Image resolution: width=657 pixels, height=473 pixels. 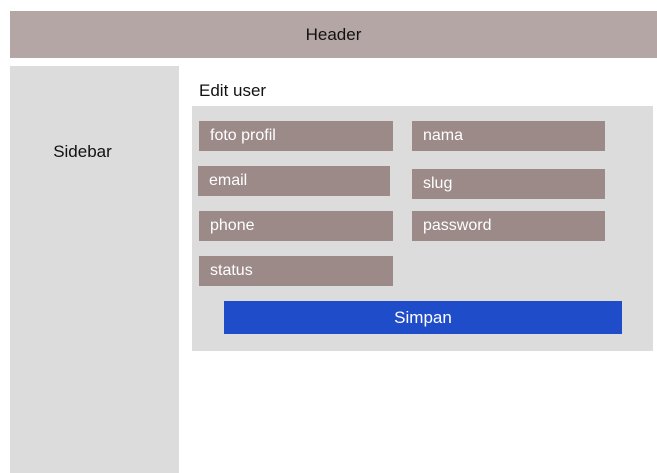 I want to click on nama-field: nama, so click(x=508, y=136).